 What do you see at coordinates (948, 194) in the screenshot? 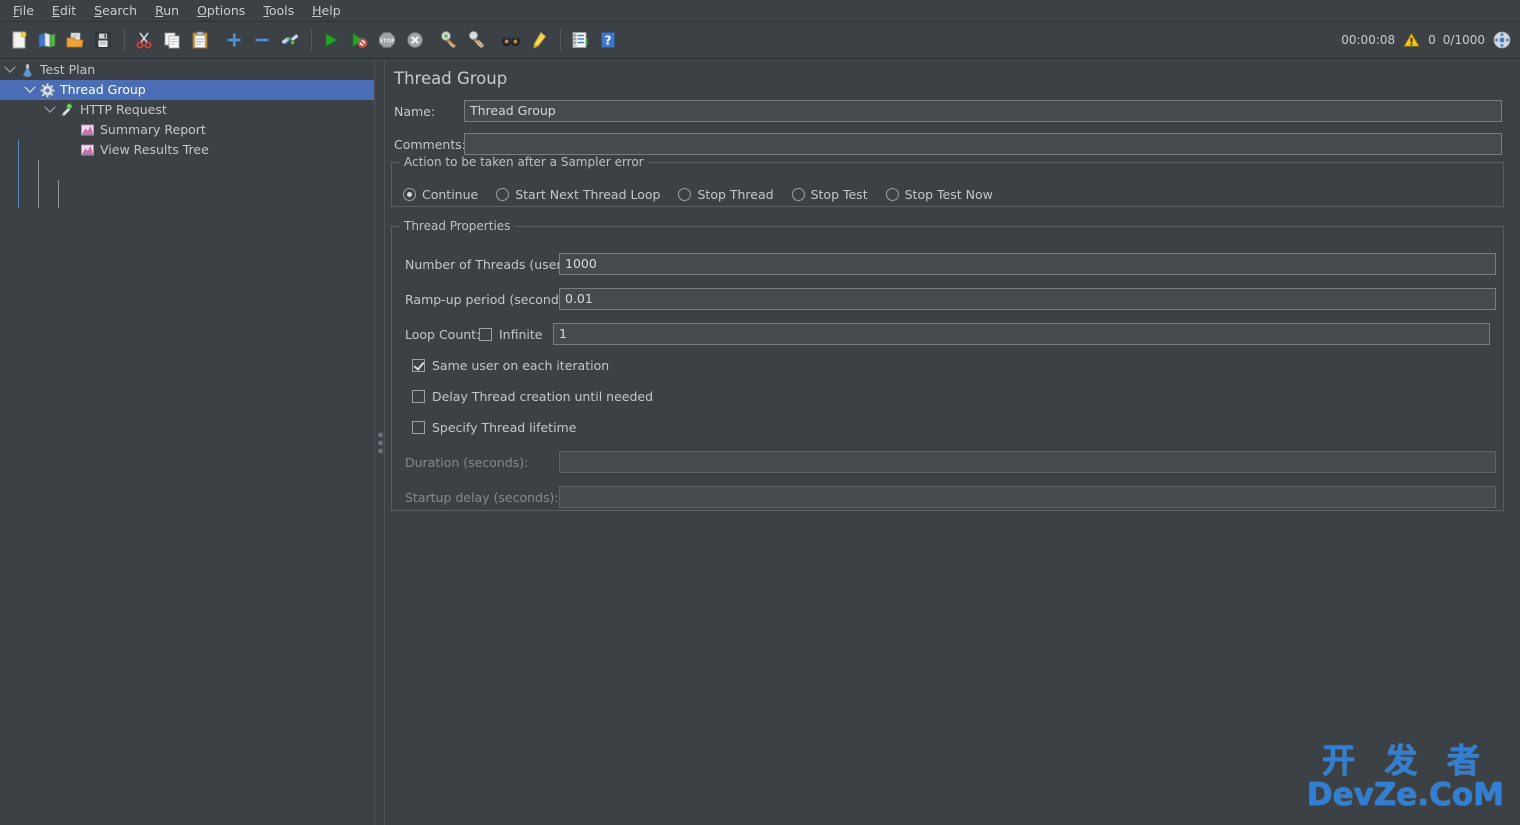
I see `radio-label: Stop Test Now` at bounding box center [948, 194].